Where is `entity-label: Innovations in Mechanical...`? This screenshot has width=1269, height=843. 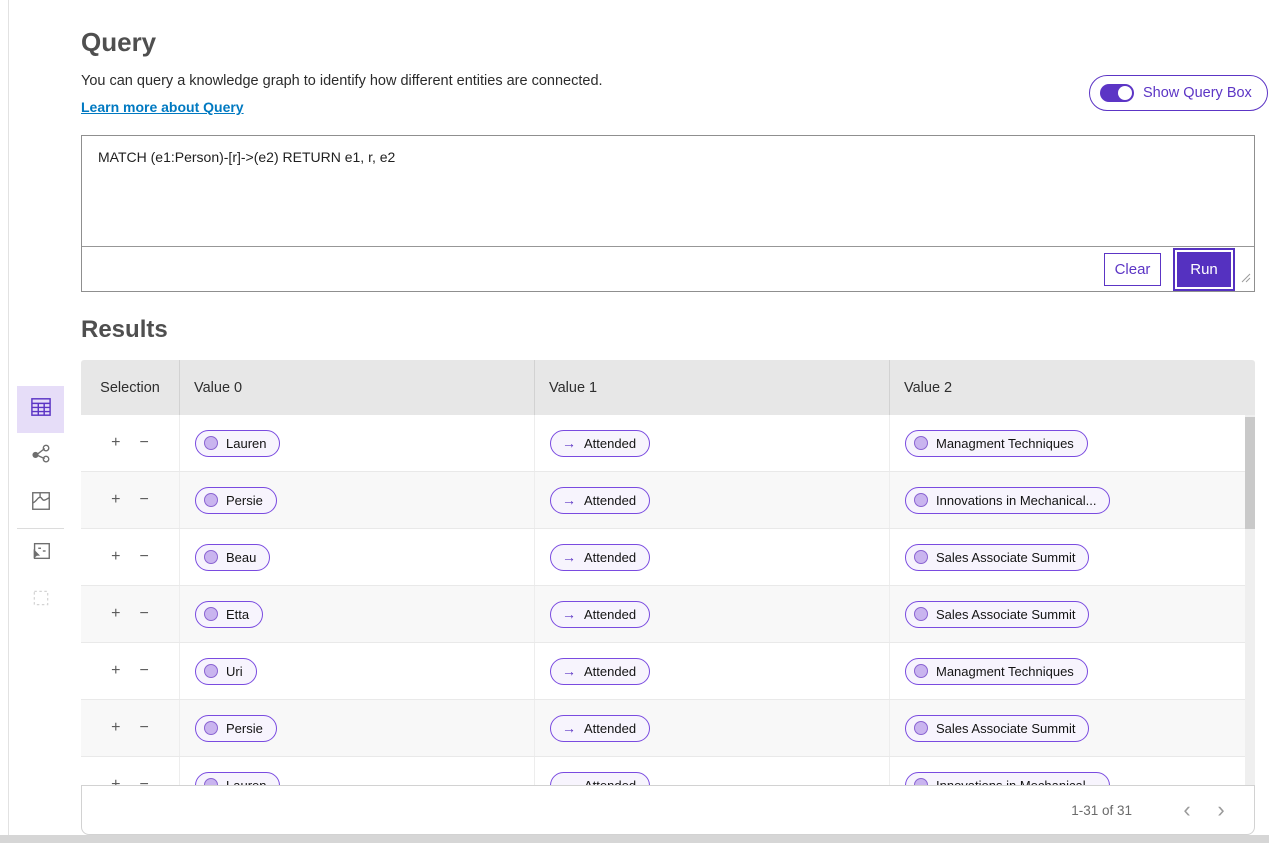
entity-label: Innovations in Mechanical... is located at coordinates (1016, 781).